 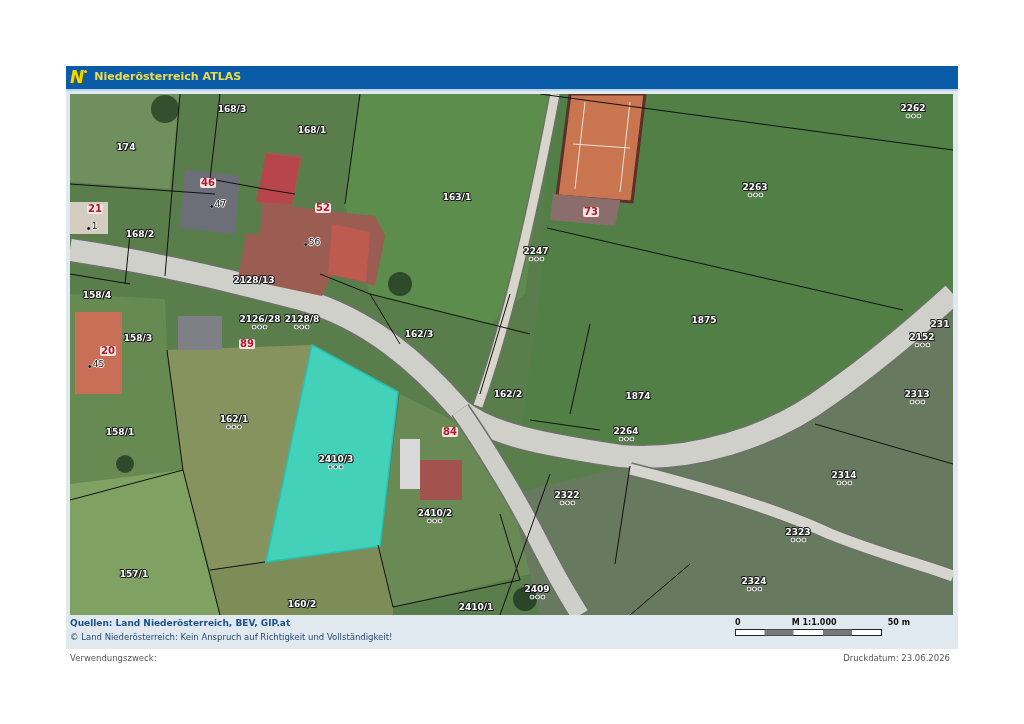 I want to click on disclaimer-text: © Land Niederösterreich: Kein Anspruch auf Richtigkeit und Vollständigkeit!, so click(x=231, y=637).